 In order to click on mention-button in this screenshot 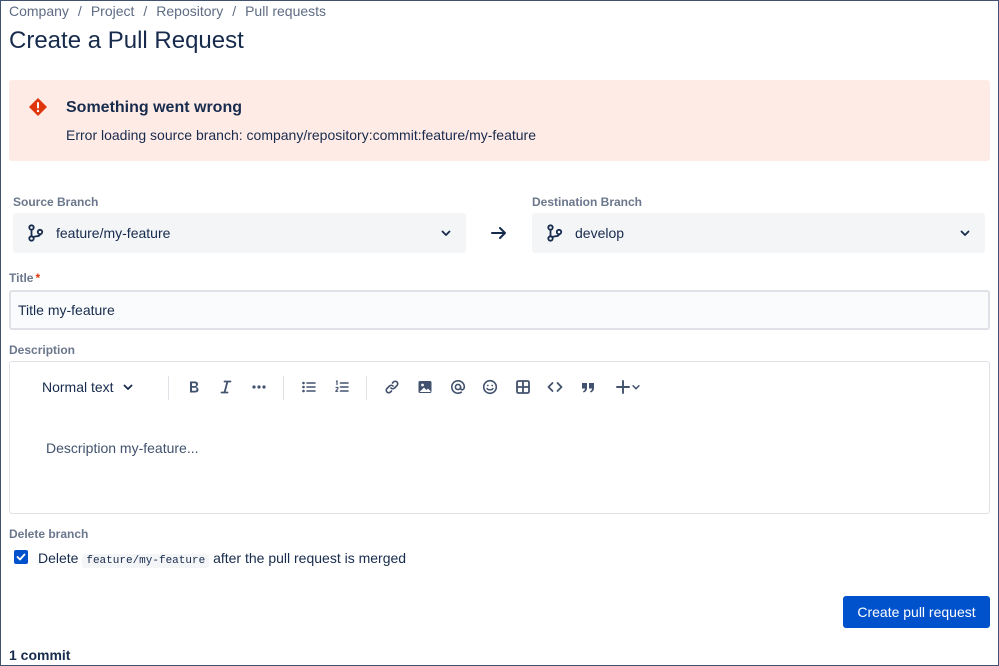, I will do `click(458, 387)`.